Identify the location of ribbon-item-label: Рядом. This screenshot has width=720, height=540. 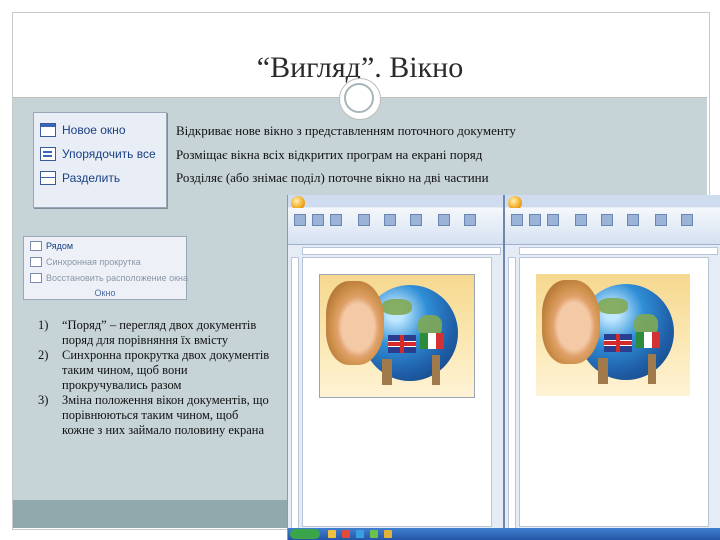
(60, 246).